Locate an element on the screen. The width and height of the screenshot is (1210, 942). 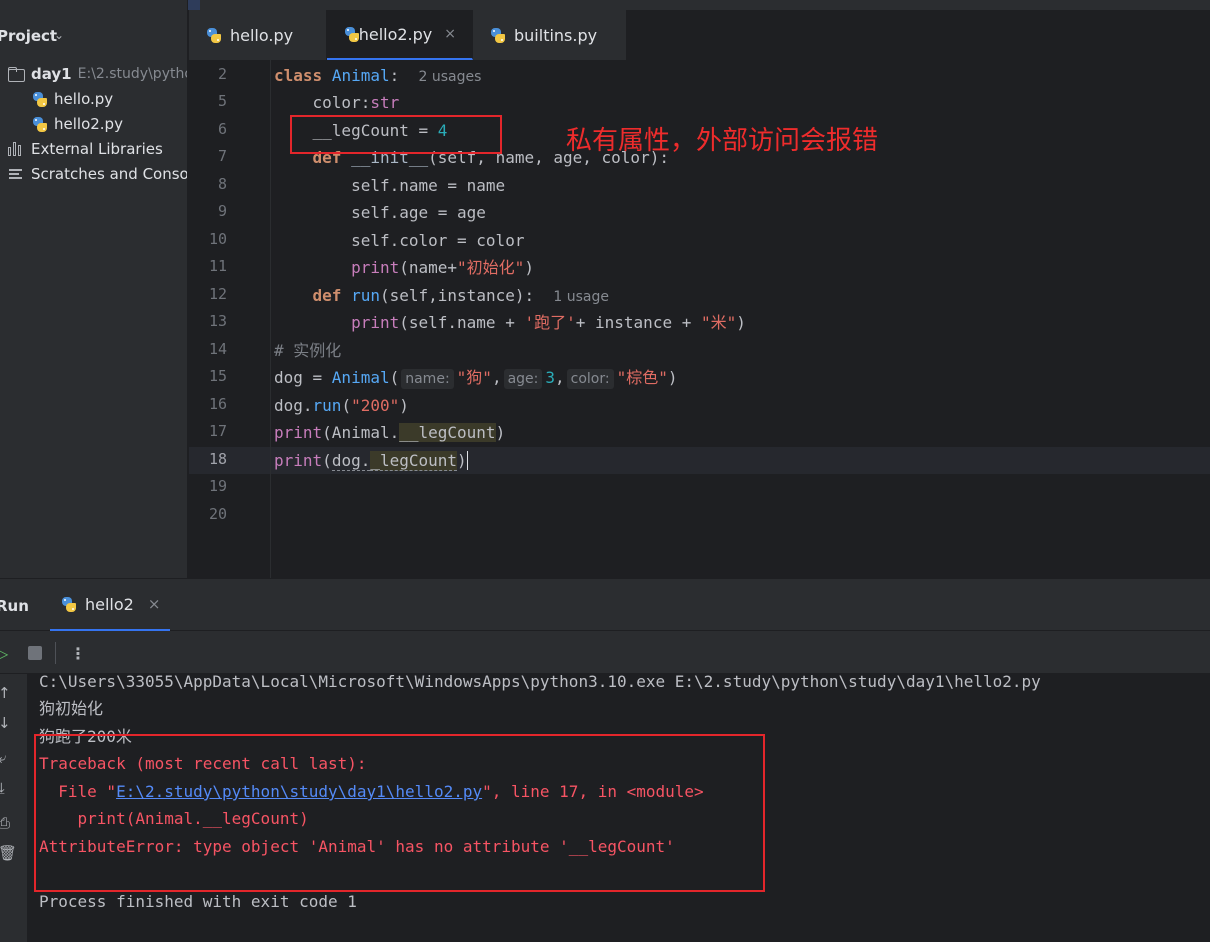
line-number: 7 is located at coordinates (222, 156).